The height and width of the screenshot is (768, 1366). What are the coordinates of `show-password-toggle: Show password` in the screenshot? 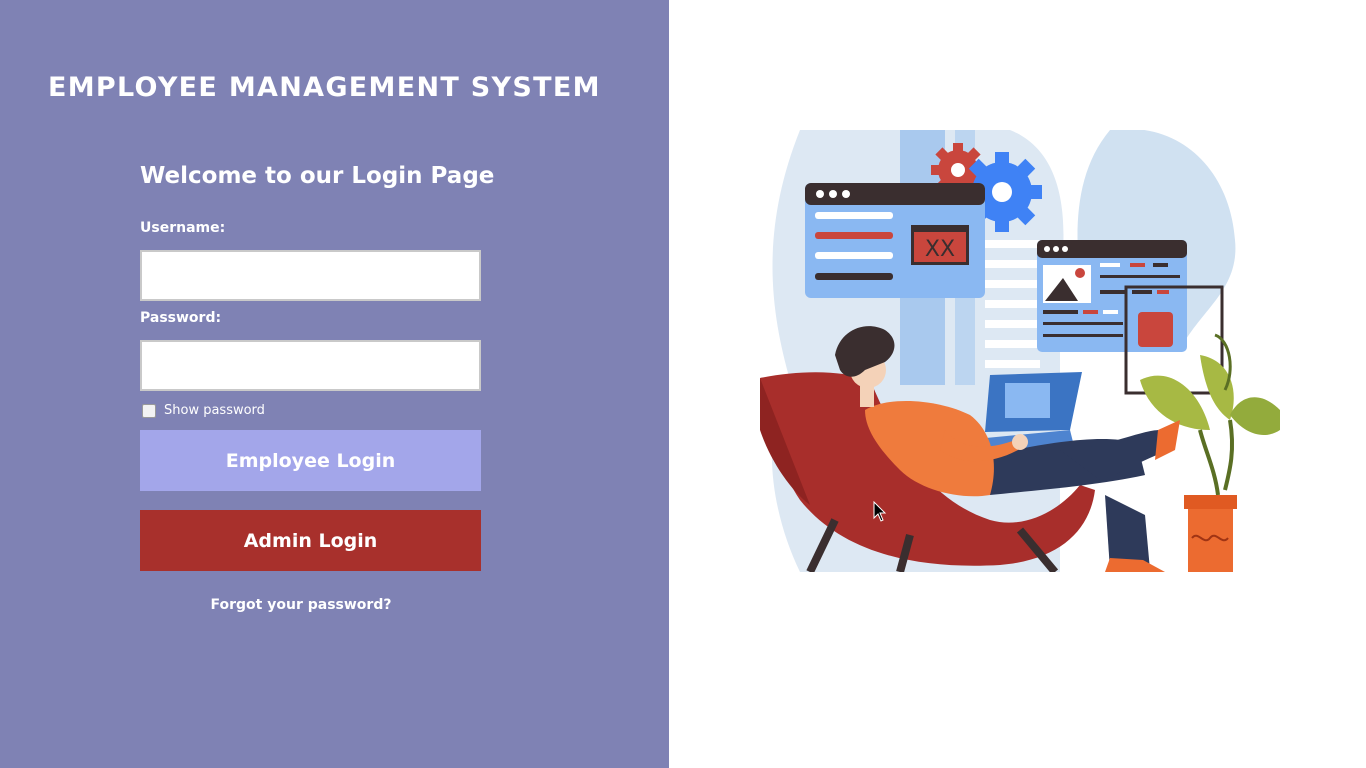 It's located at (203, 410).